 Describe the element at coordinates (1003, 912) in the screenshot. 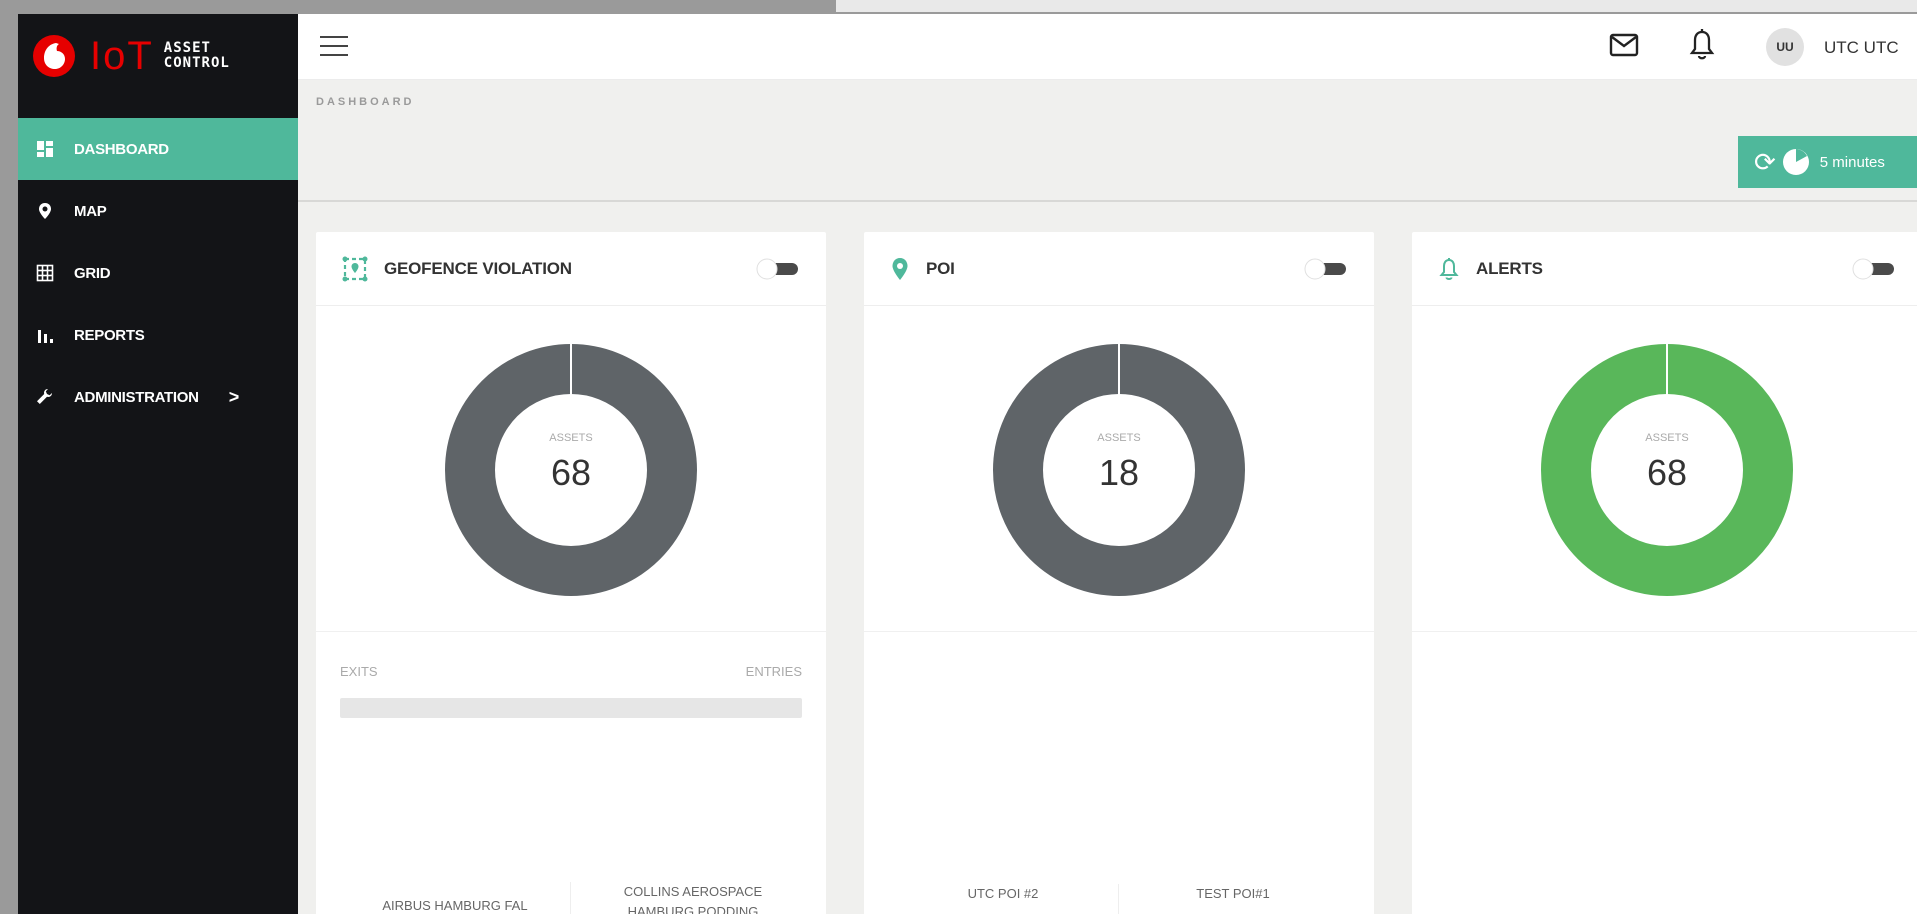

I see `stat-value: 14` at that location.